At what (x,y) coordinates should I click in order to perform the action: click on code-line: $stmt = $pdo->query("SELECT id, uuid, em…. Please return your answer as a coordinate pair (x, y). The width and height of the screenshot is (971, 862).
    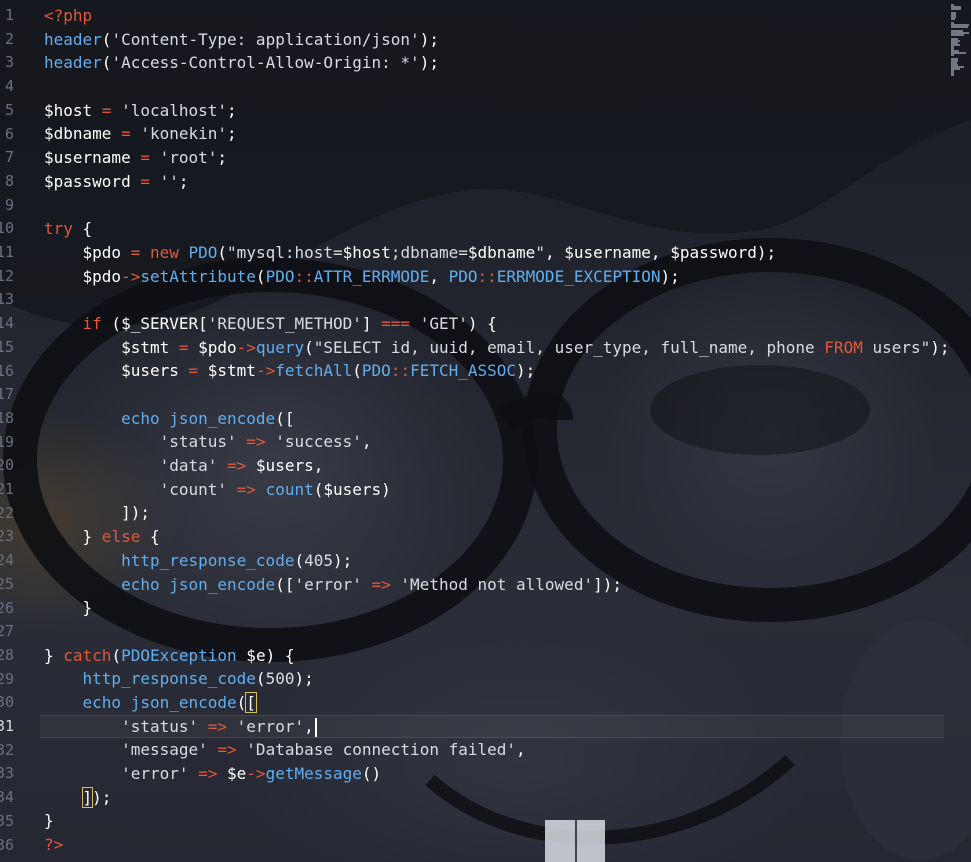
    Looking at the image, I should click on (504, 348).